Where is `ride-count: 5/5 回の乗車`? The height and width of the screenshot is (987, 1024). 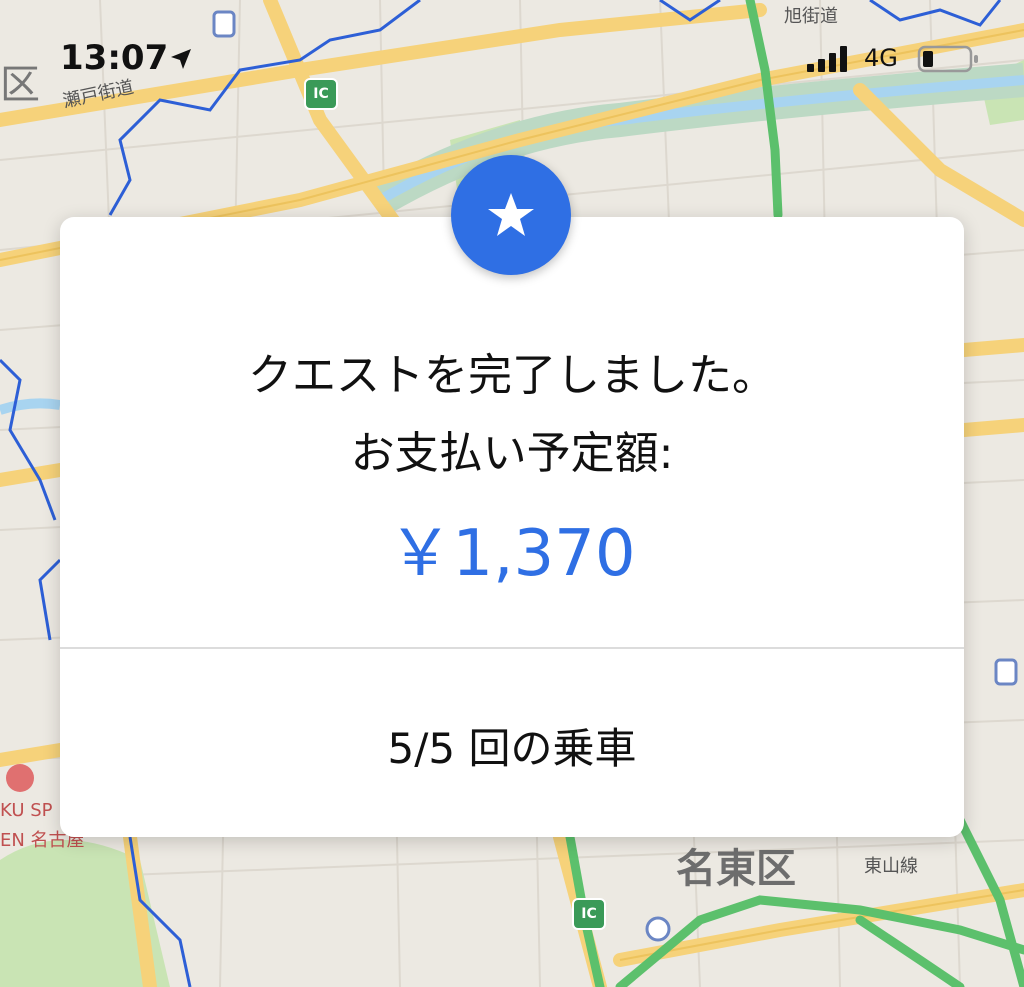
ride-count: 5/5 回の乗車 is located at coordinates (512, 748).